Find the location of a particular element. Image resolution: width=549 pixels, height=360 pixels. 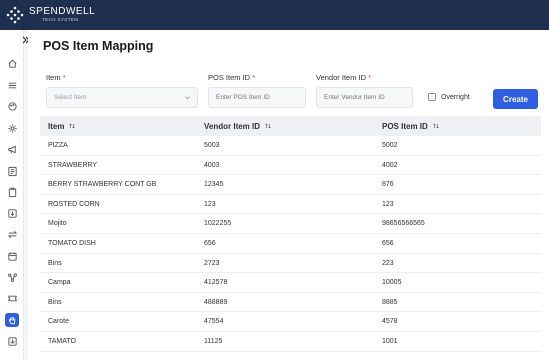

table-row: Campa 412578 10005 is located at coordinates (290, 283).